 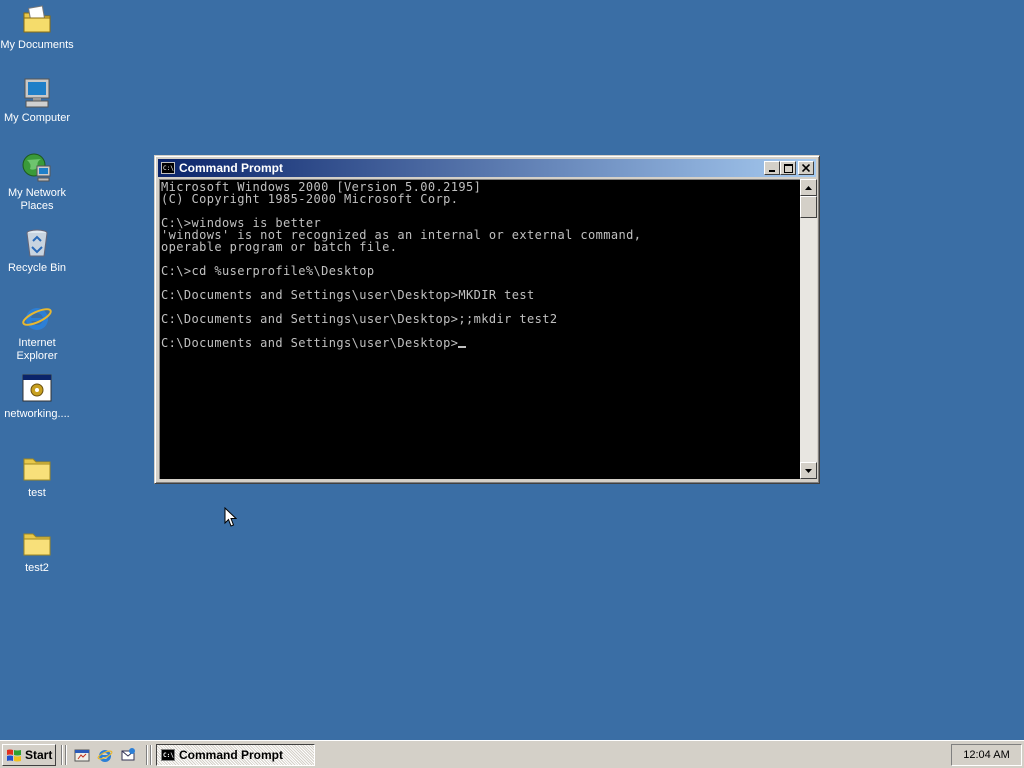 I want to click on start-label: Start, so click(x=39, y=755).